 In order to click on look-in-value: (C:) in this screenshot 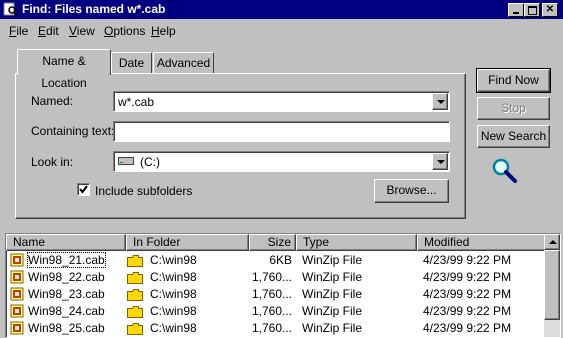, I will do `click(150, 162)`.